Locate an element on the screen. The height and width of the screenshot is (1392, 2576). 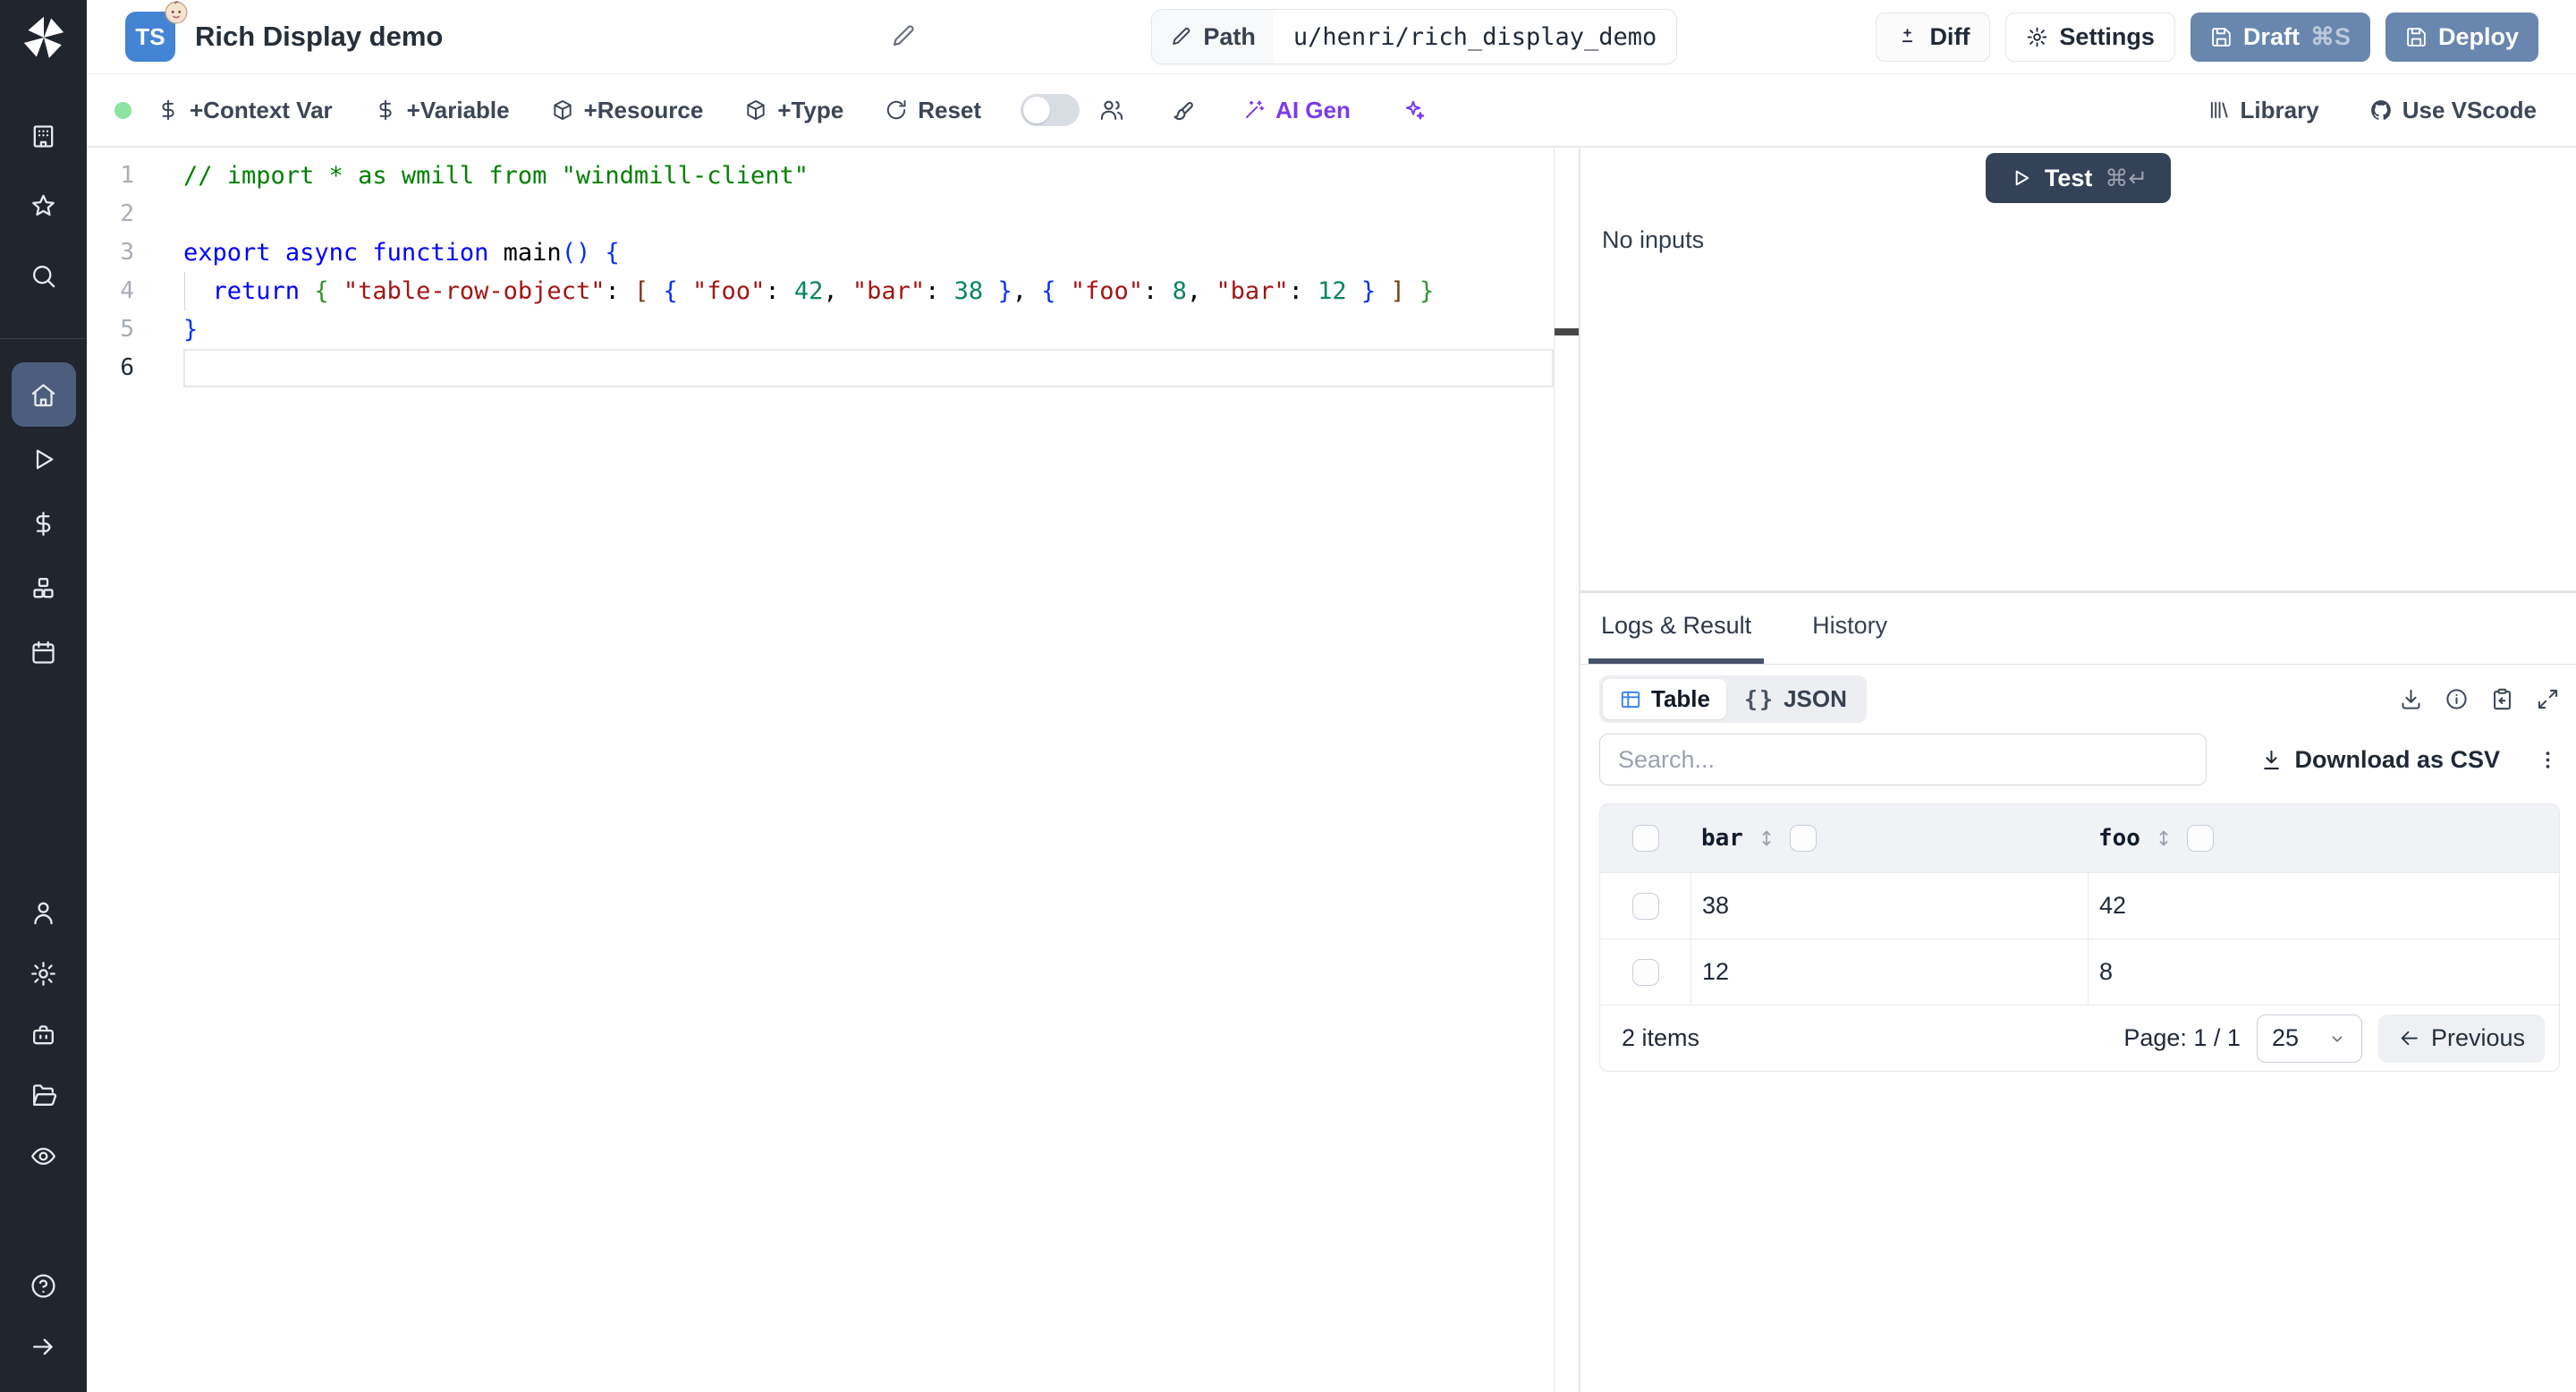
script-path-control: Path u/henri/rich_display_demo is located at coordinates (1414, 36).